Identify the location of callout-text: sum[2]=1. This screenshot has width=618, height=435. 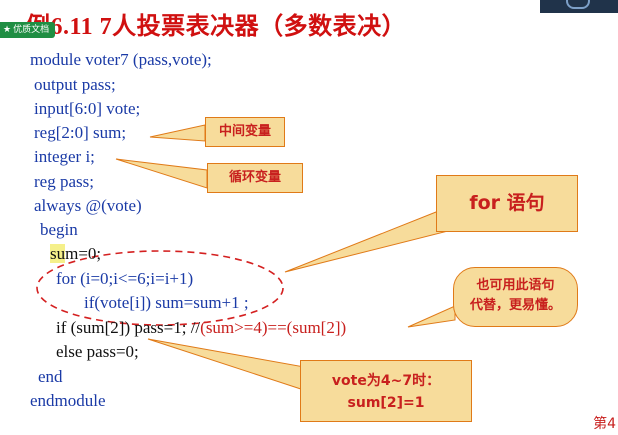
(386, 403).